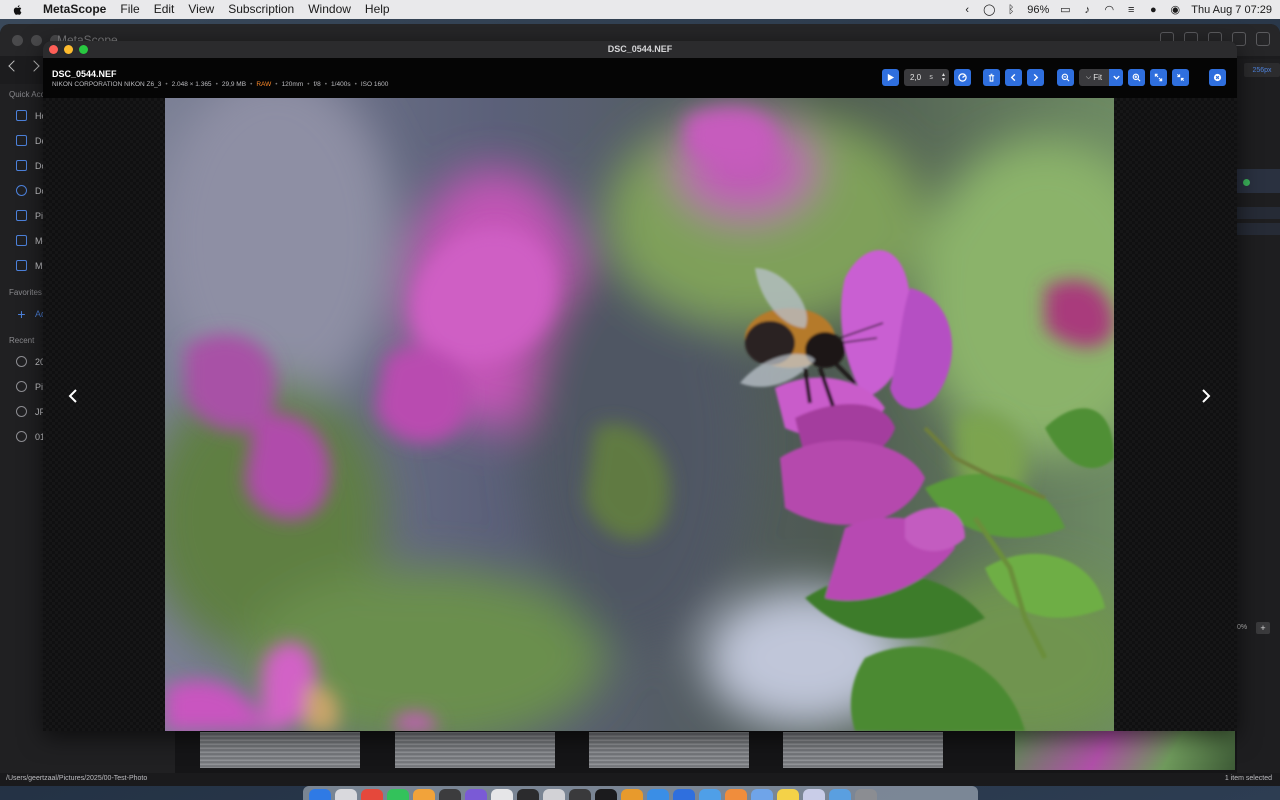 The width and height of the screenshot is (1280, 800). I want to click on siri-icon: ◉, so click(1175, 10).